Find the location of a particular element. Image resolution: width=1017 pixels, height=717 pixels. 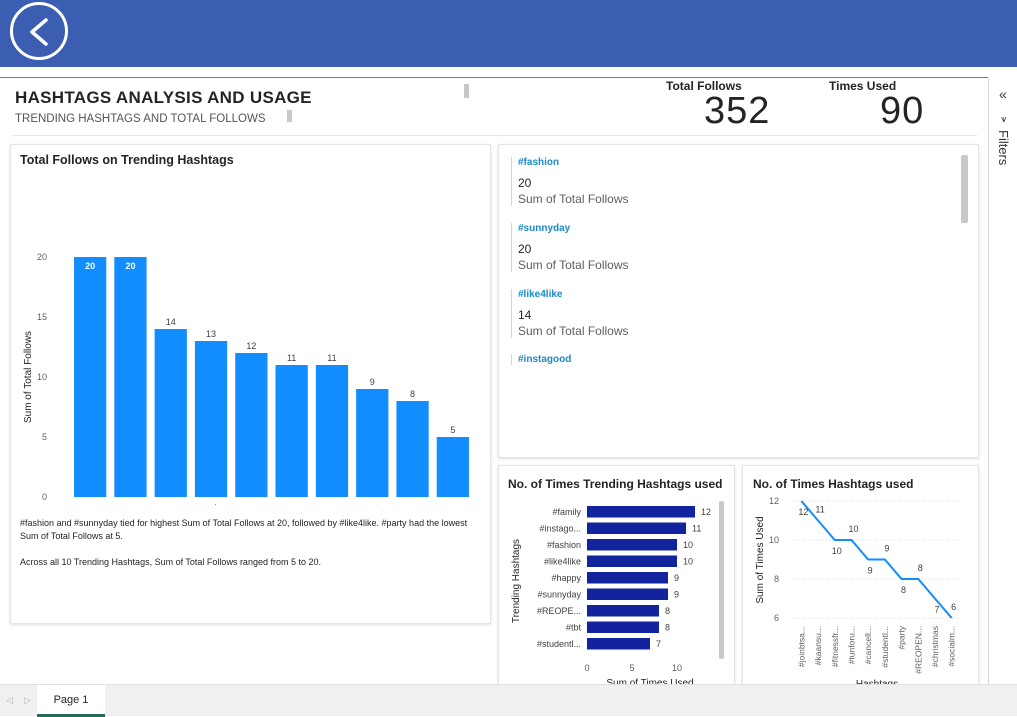

x-tick-label: 5 is located at coordinates (631, 668).